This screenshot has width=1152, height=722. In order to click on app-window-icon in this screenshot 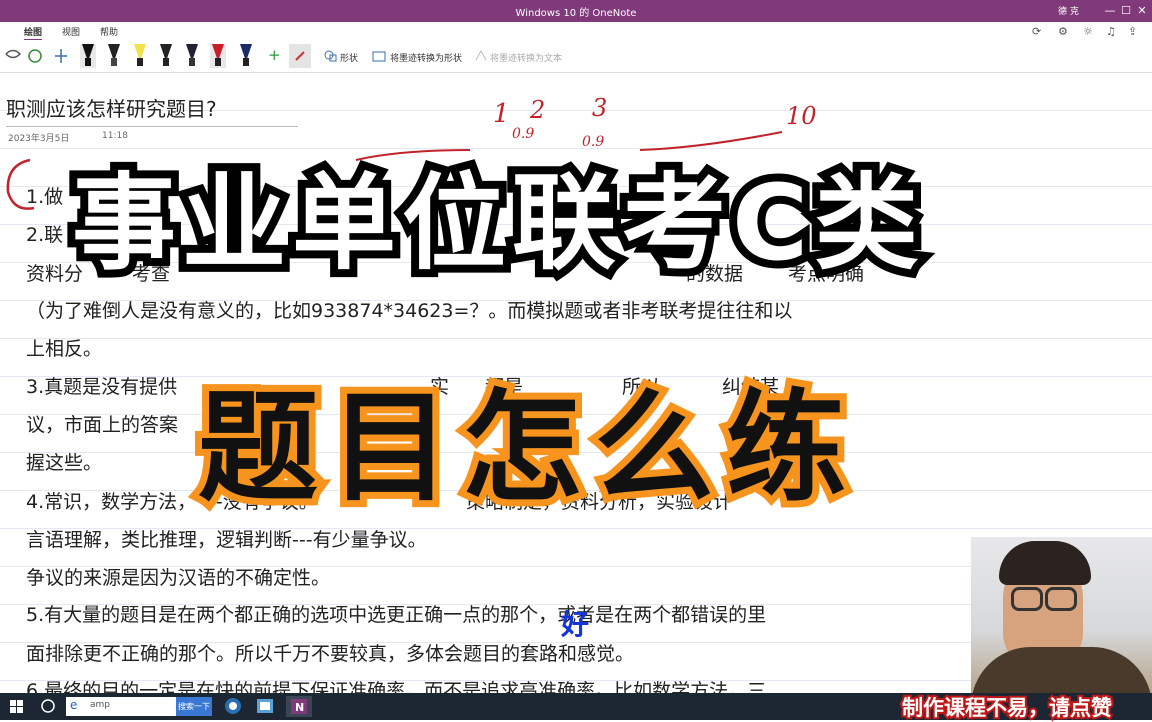, I will do `click(265, 706)`.